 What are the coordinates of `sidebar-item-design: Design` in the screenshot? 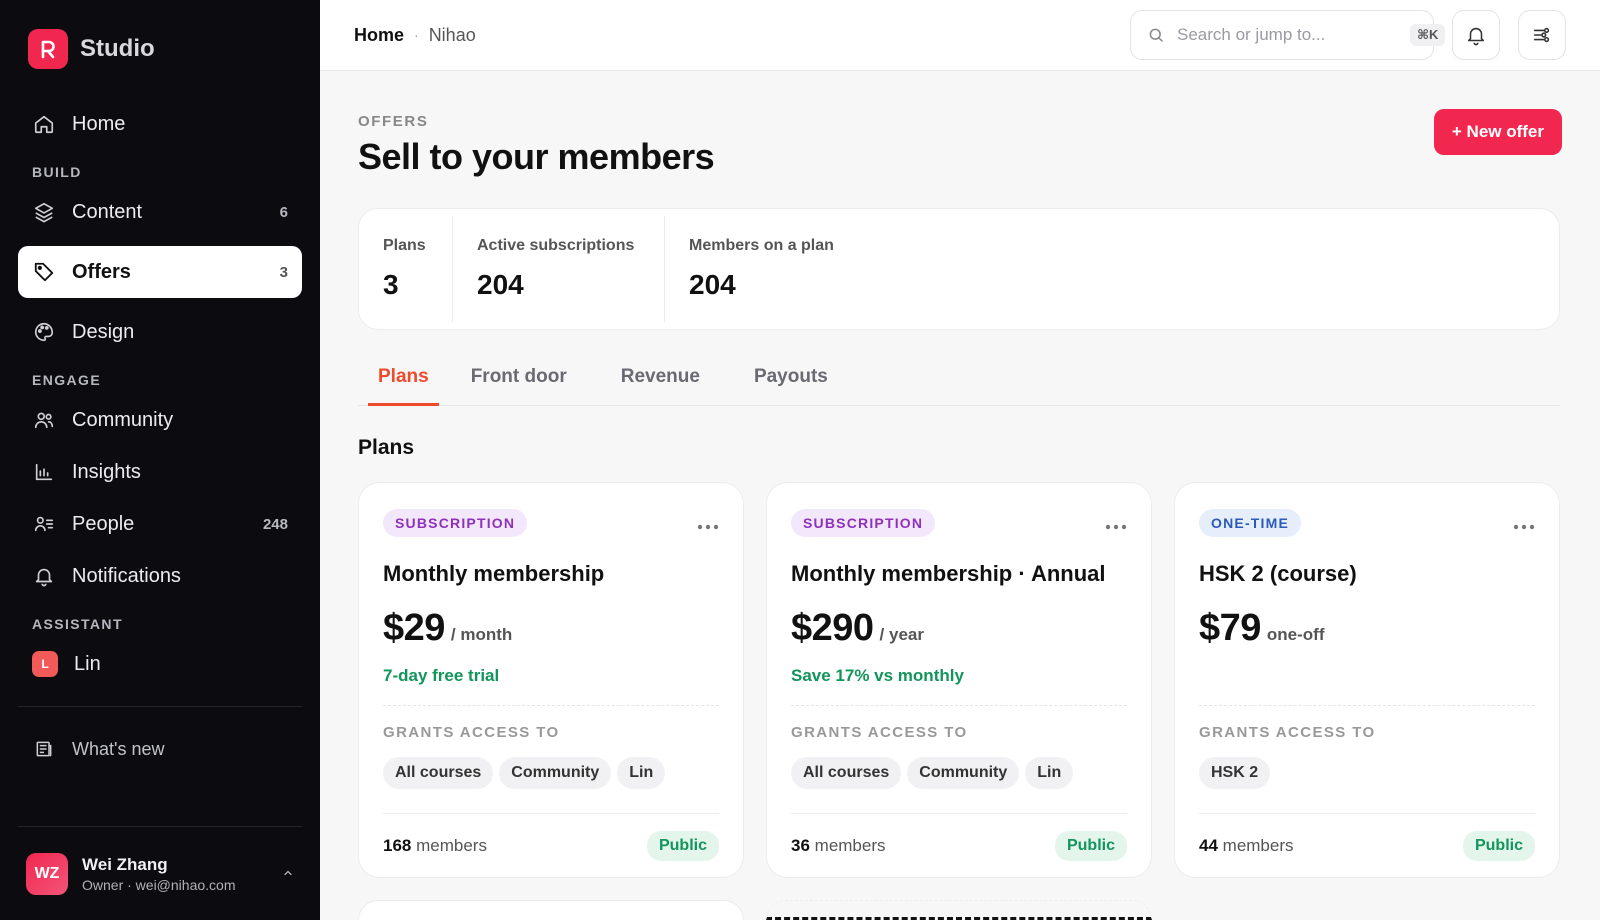 It's located at (160, 332).